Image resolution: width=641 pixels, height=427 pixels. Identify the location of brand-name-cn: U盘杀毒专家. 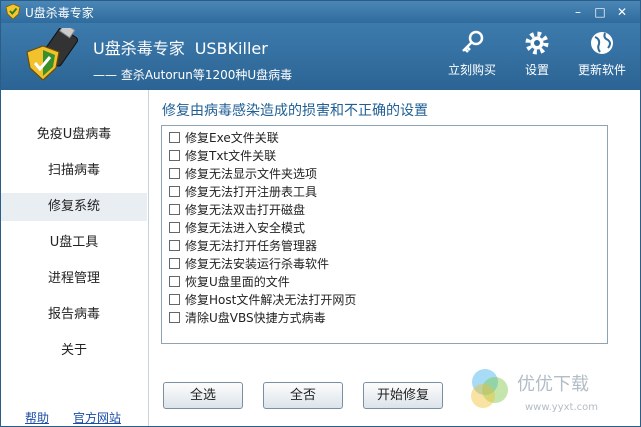
(139, 48).